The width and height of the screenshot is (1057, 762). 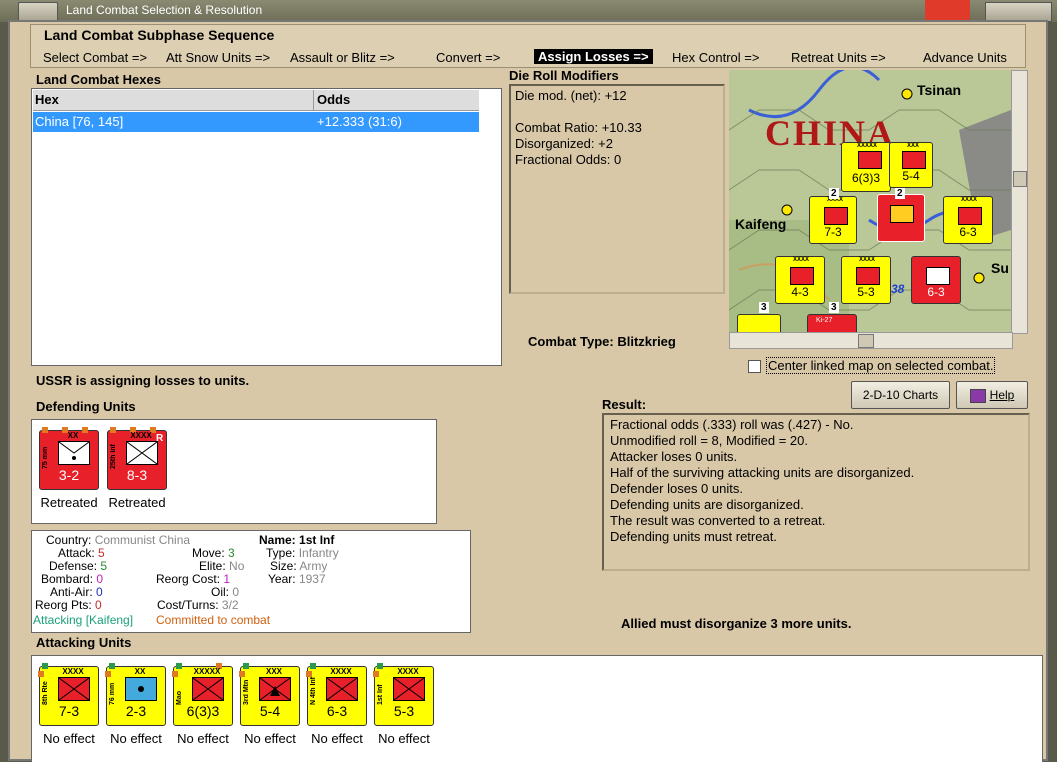 What do you see at coordinates (135, 704) in the screenshot?
I see `attacking-unit-76mm: XX 76 mm 2-3 No effect` at bounding box center [135, 704].